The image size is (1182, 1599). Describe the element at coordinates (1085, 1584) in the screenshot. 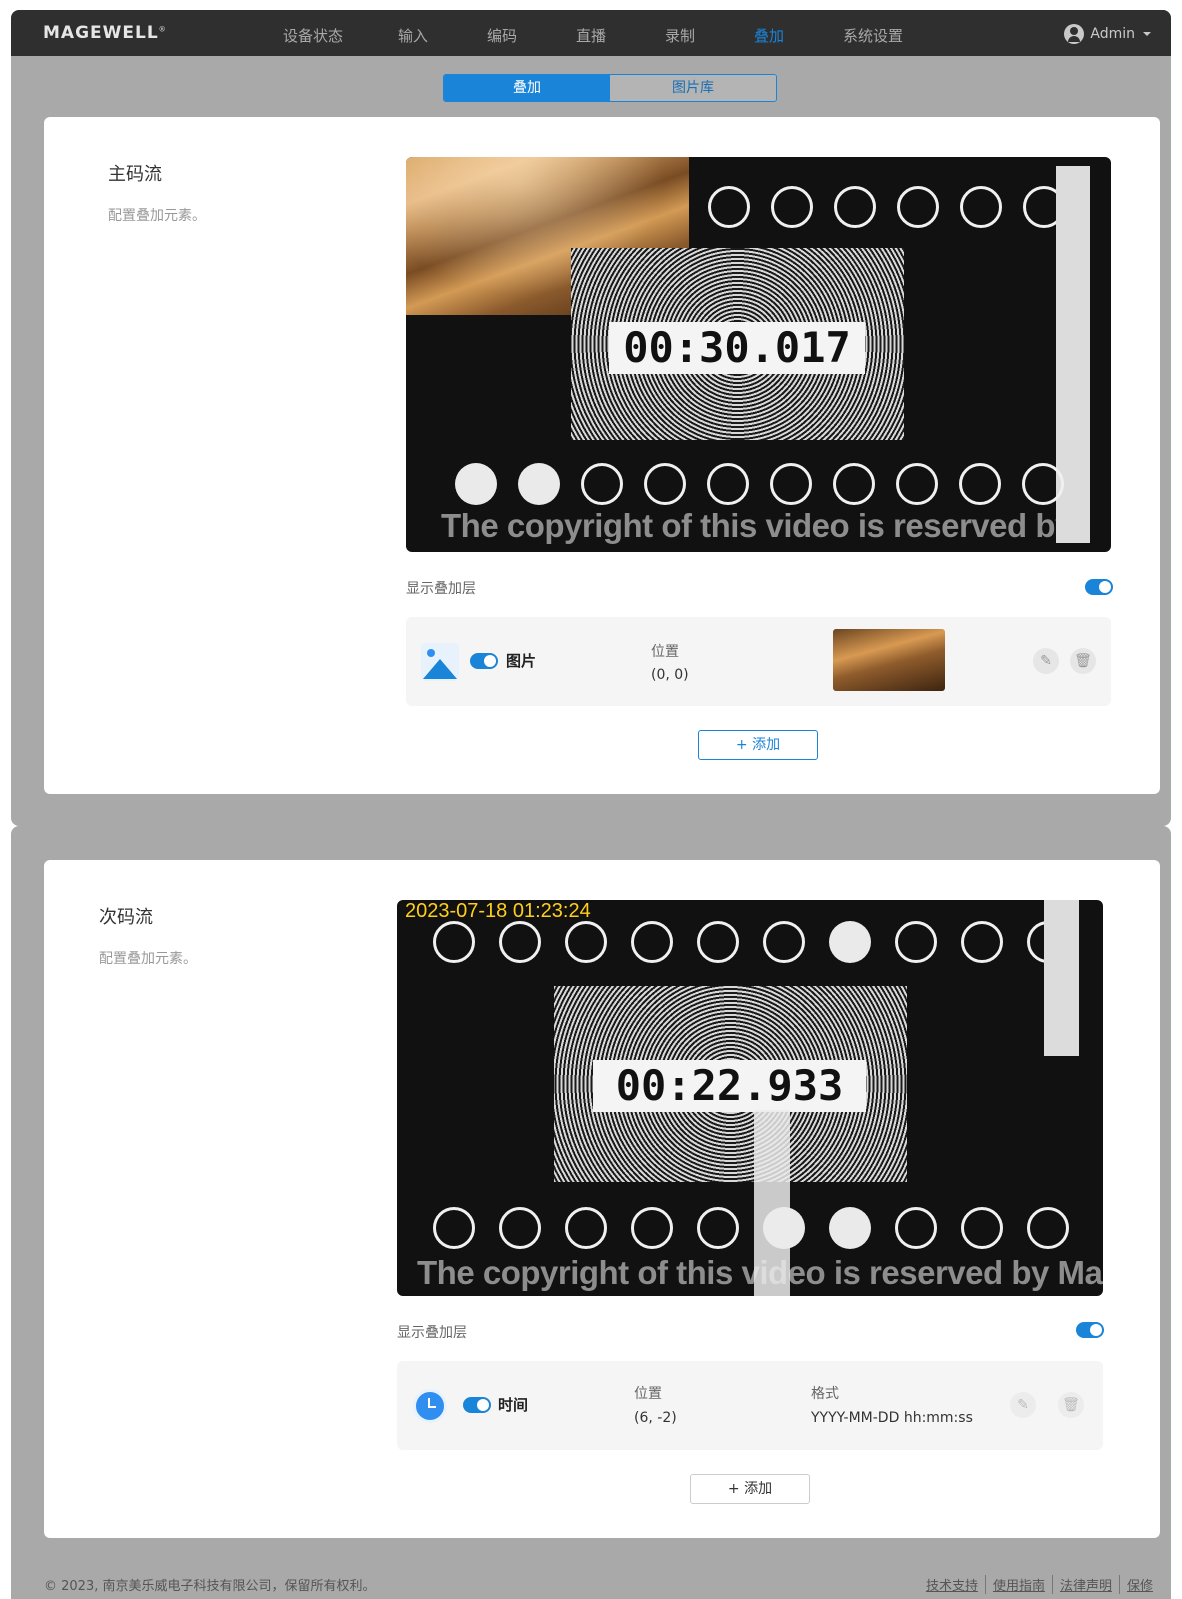

I see `link-legal: 法律声明` at that location.